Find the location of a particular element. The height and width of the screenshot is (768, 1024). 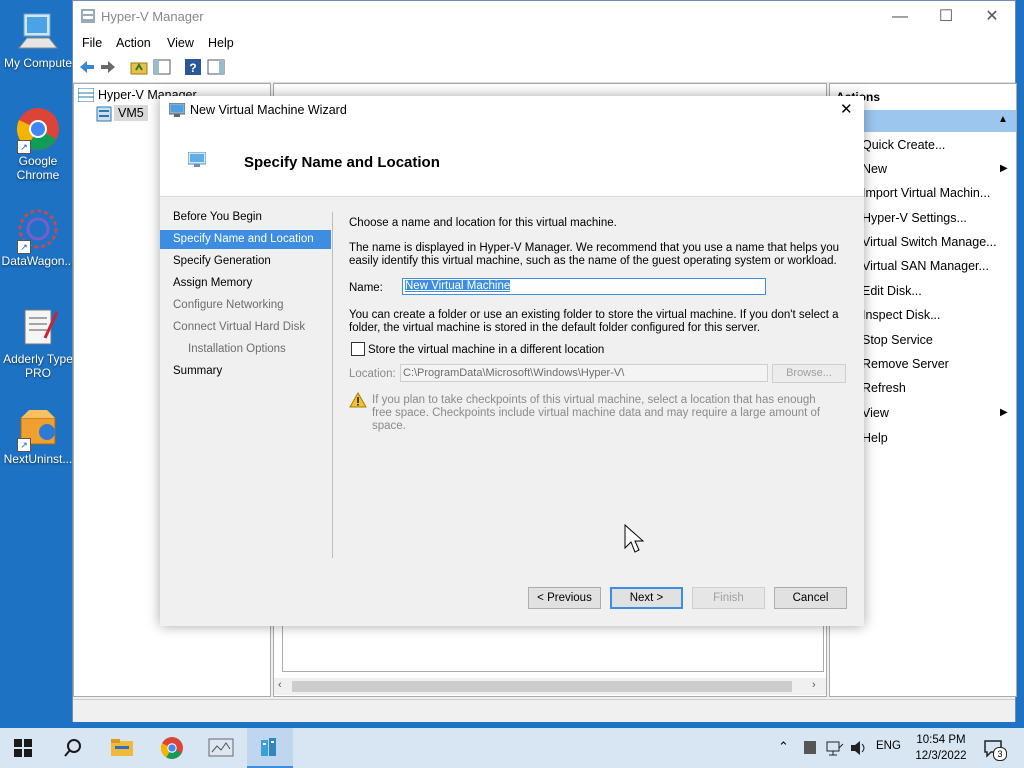

maximize-button: ☐ is located at coordinates (946, 16).